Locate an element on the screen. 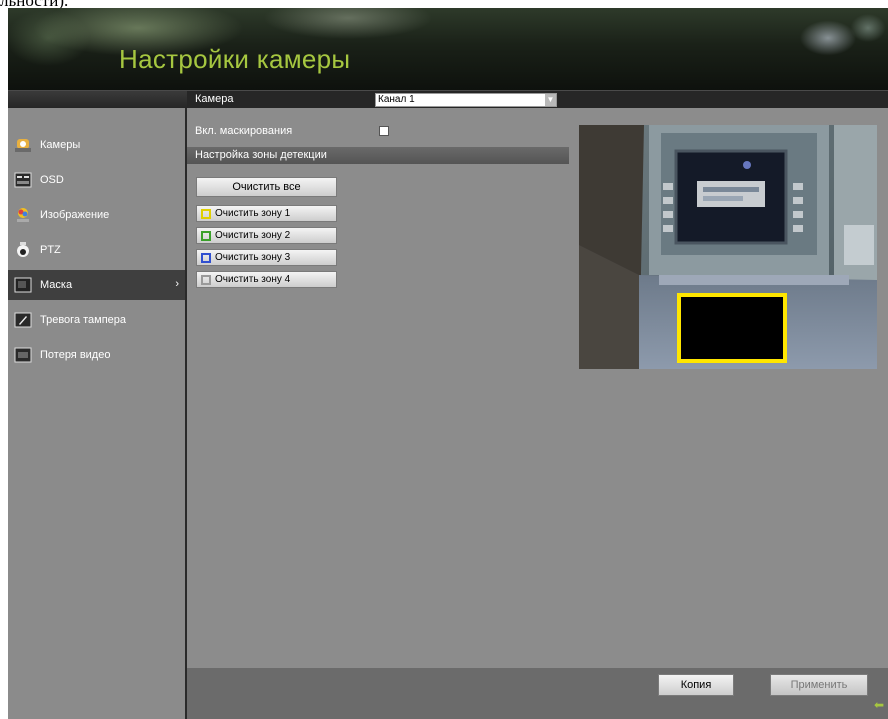 The image size is (888, 719). copy-button: Копия is located at coordinates (696, 685).